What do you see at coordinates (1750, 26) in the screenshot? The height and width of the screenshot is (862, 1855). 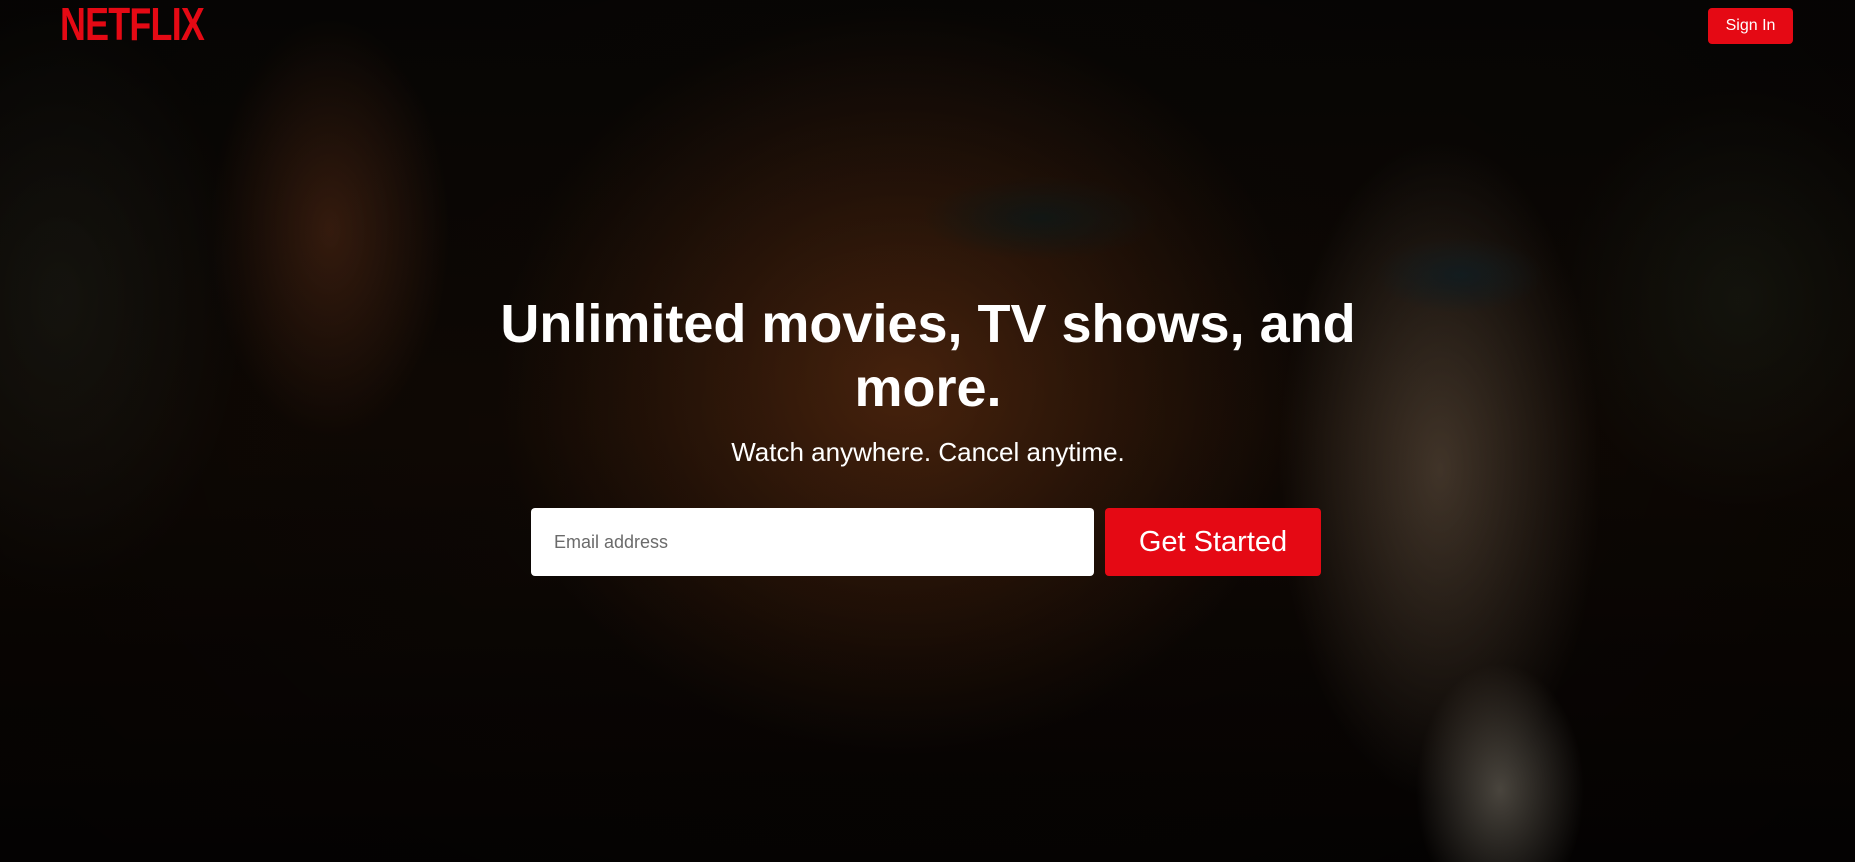 I see `sign-in-button: Sign In` at bounding box center [1750, 26].